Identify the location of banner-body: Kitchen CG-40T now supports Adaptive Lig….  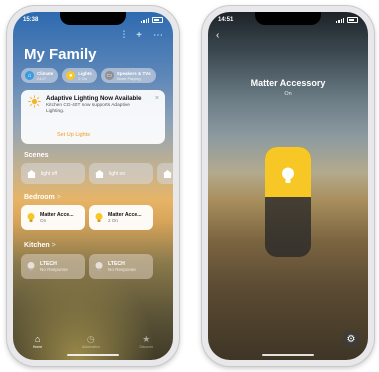
(88, 108).